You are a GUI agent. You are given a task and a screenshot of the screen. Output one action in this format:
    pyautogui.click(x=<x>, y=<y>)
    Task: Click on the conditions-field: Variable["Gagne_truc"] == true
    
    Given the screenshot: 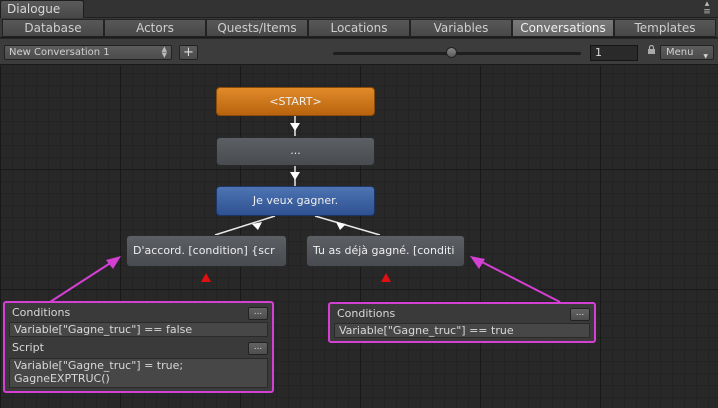 What is the action you would take?
    pyautogui.click(x=462, y=330)
    